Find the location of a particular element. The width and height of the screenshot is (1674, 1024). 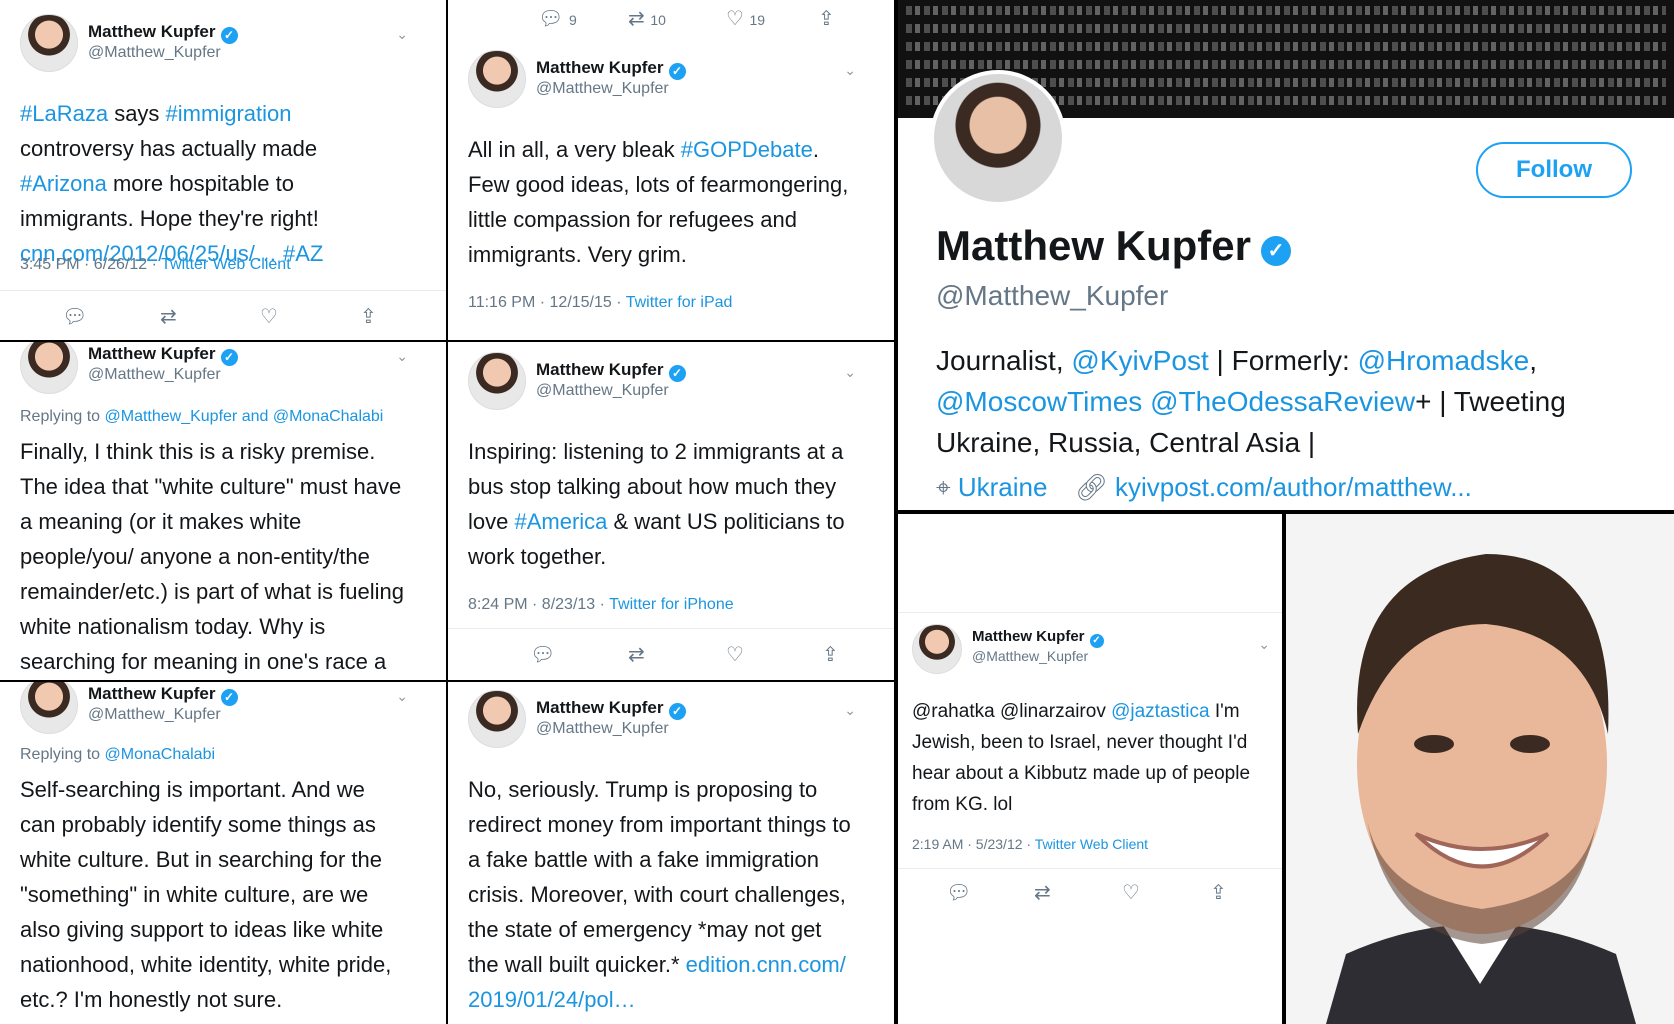

hashtag-link: #LaRaza is located at coordinates (64, 113).